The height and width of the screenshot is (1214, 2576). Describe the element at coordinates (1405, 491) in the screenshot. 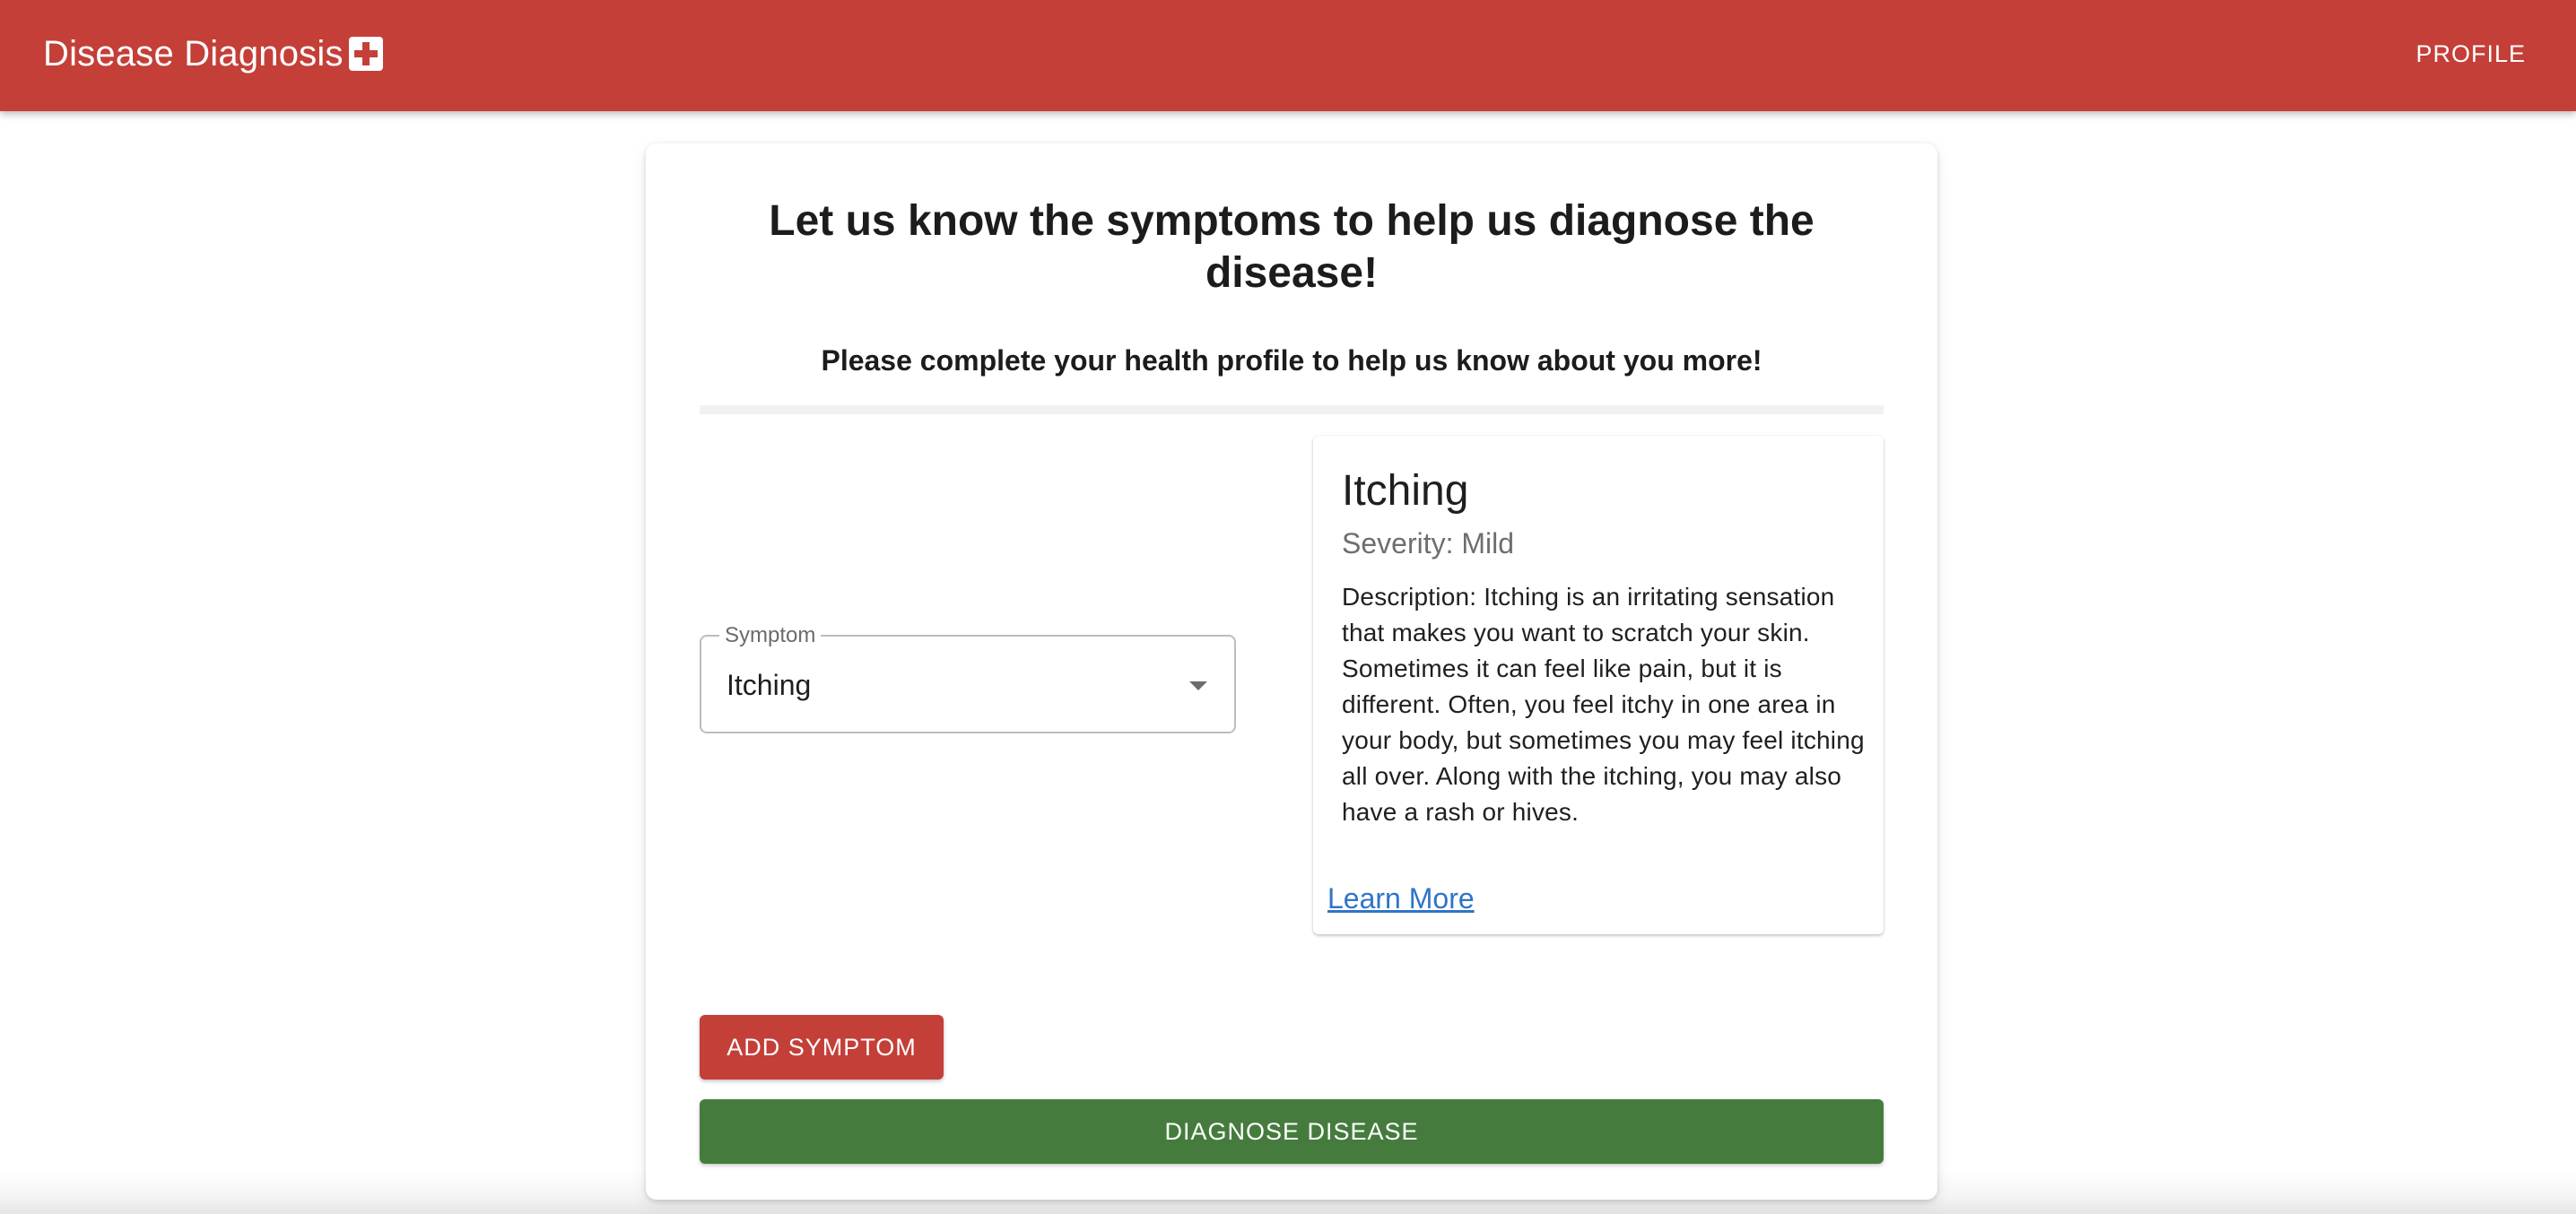

I see `symptom-name: Itching` at that location.